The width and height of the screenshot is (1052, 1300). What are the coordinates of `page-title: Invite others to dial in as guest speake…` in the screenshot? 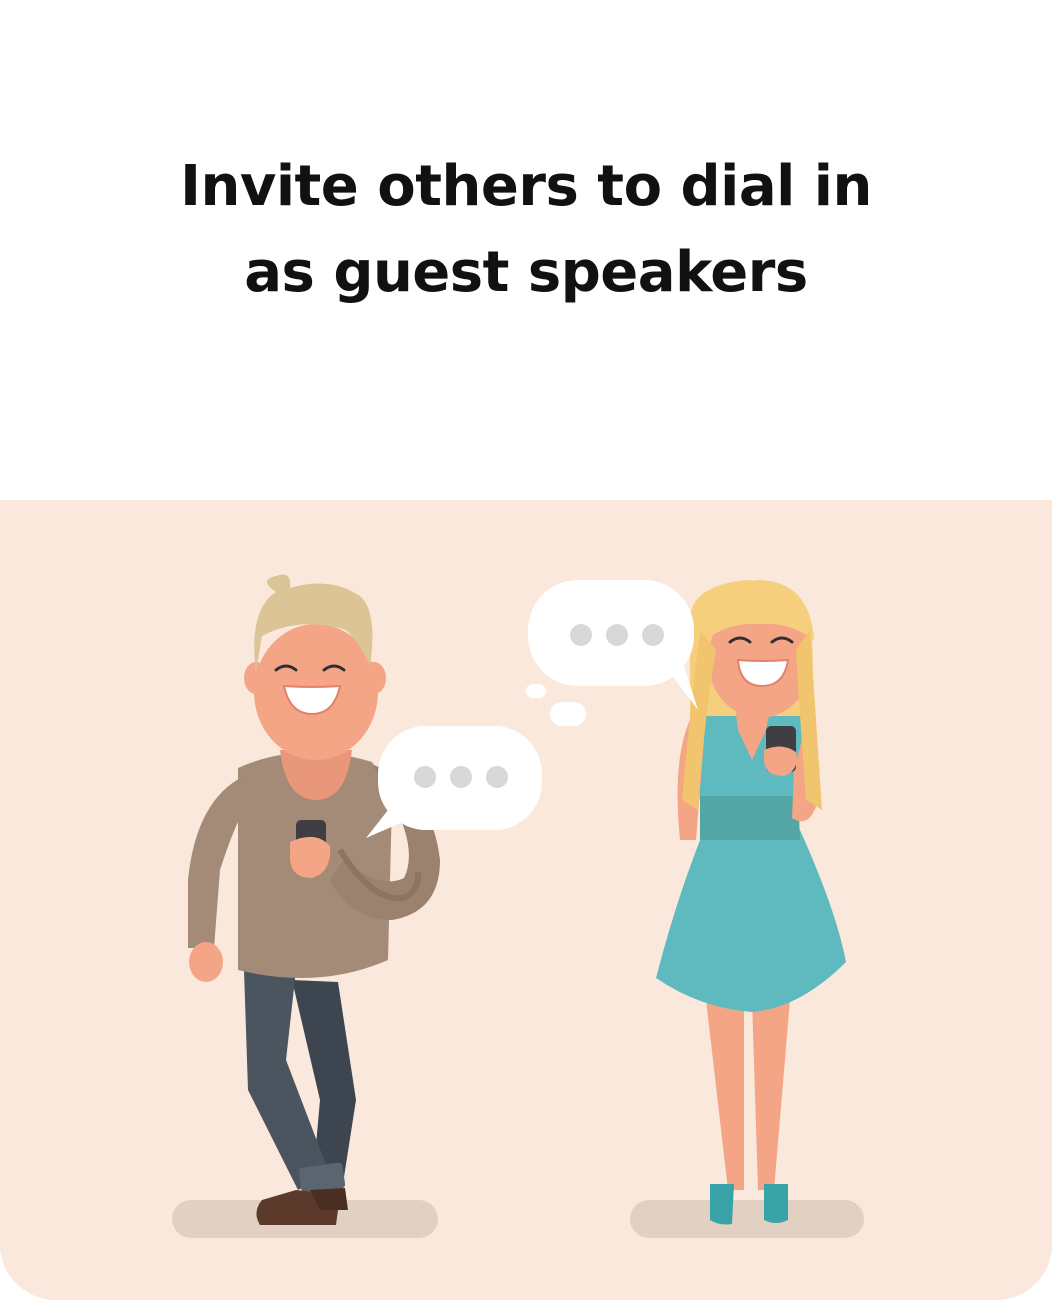 It's located at (526, 230).